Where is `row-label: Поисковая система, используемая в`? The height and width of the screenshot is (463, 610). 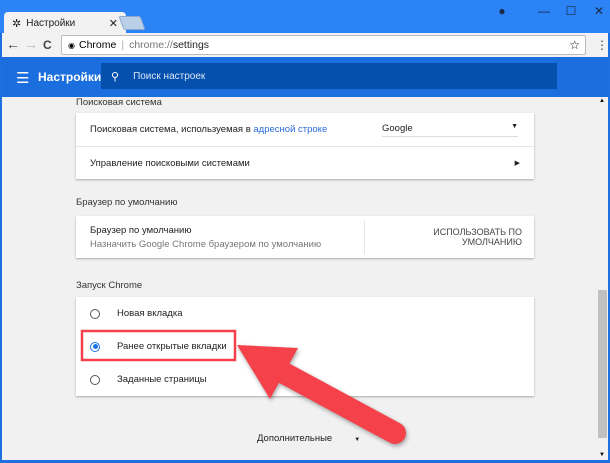
row-label: Поисковая система, используемая в is located at coordinates (170, 129).